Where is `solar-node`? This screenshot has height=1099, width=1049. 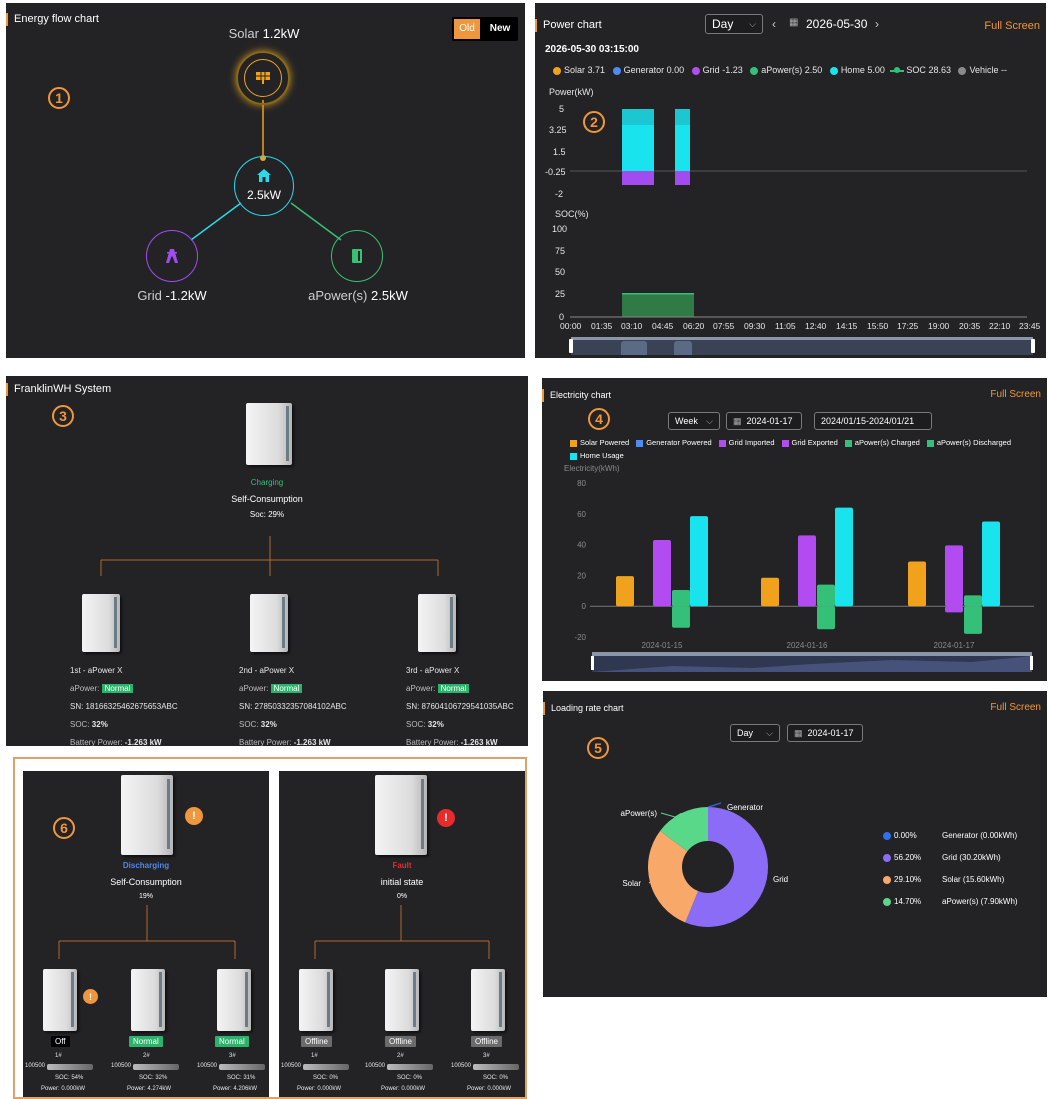 solar-node is located at coordinates (263, 78).